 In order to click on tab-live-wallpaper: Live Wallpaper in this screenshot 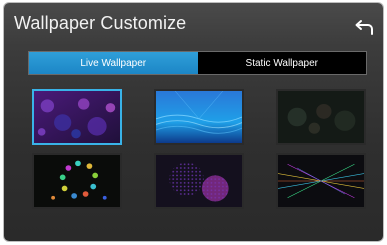, I will do `click(113, 63)`.